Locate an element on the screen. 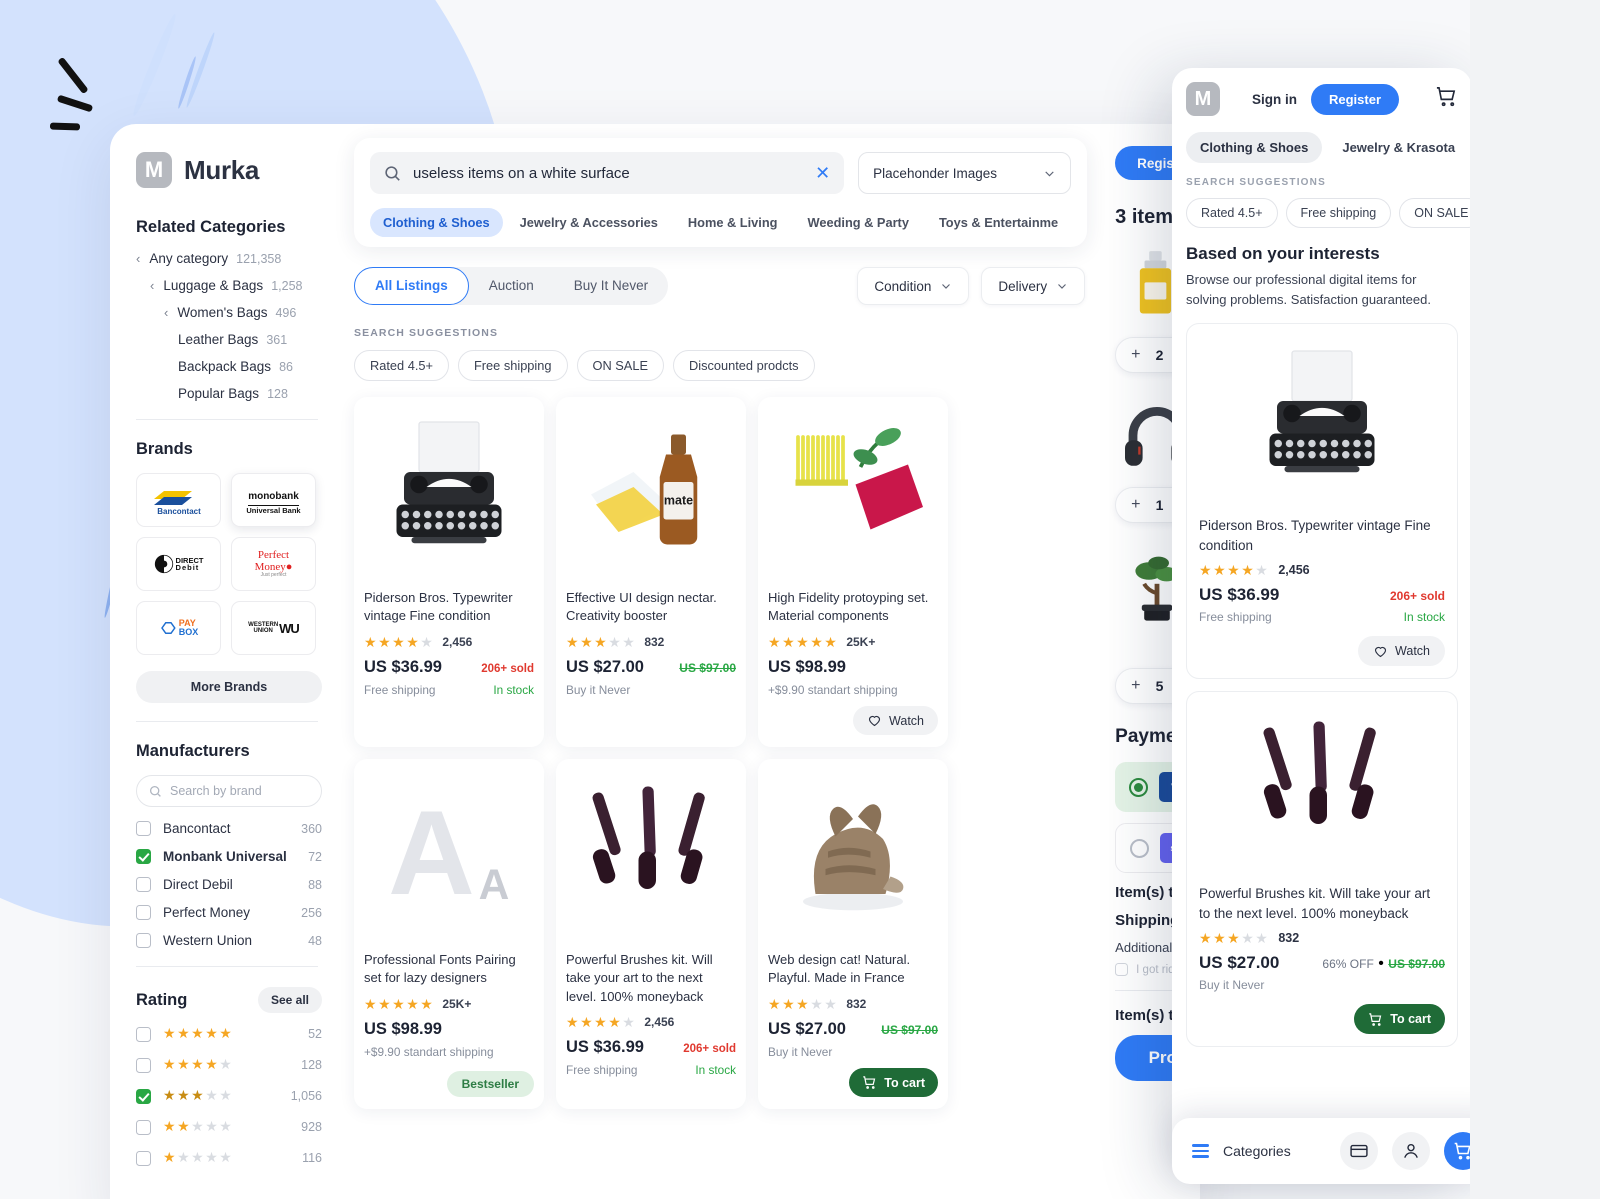  mobile-watch-button: Watch is located at coordinates (1401, 651).